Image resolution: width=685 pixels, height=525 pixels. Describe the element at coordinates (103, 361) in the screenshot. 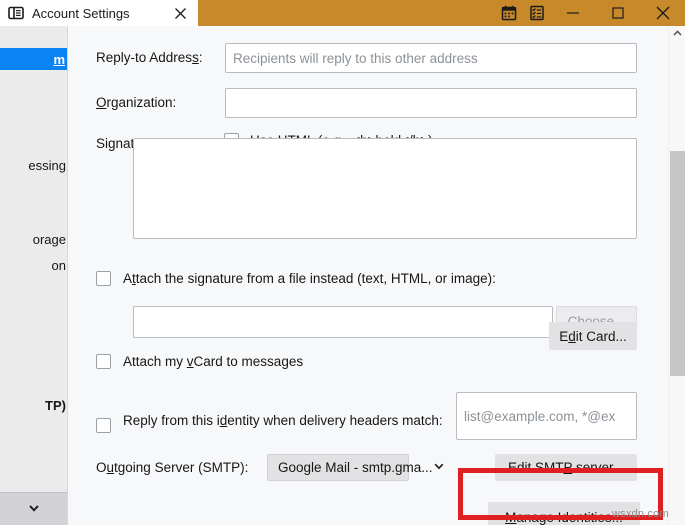

I see `attach-vcard-checkbox` at that location.